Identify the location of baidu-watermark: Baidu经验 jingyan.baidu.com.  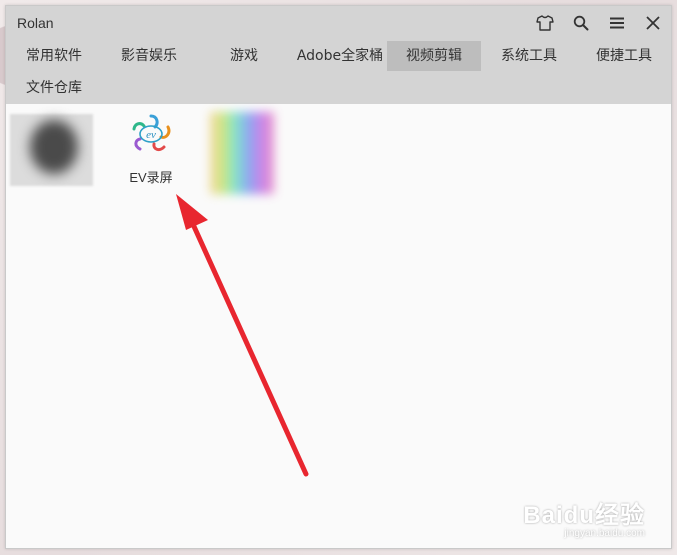
(584, 517).